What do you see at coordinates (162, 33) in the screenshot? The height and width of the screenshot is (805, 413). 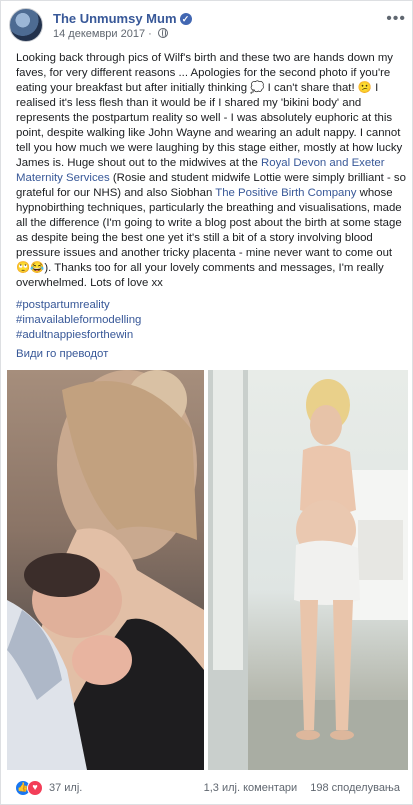 I see `globe-icon` at bounding box center [162, 33].